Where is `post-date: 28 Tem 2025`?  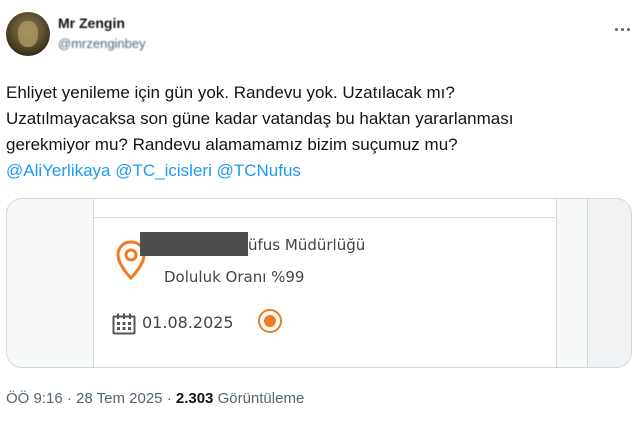 post-date: 28 Tem 2025 is located at coordinates (119, 398).